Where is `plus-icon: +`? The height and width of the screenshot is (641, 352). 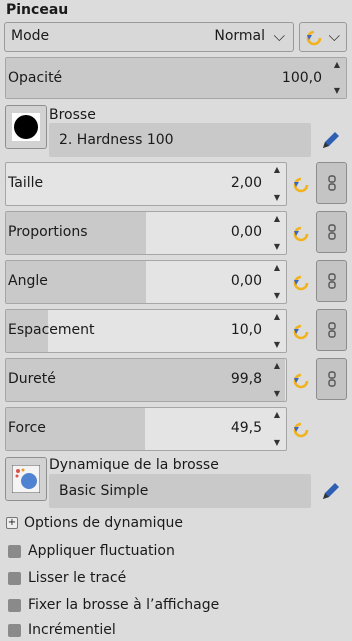
plus-icon: + is located at coordinates (12, 523).